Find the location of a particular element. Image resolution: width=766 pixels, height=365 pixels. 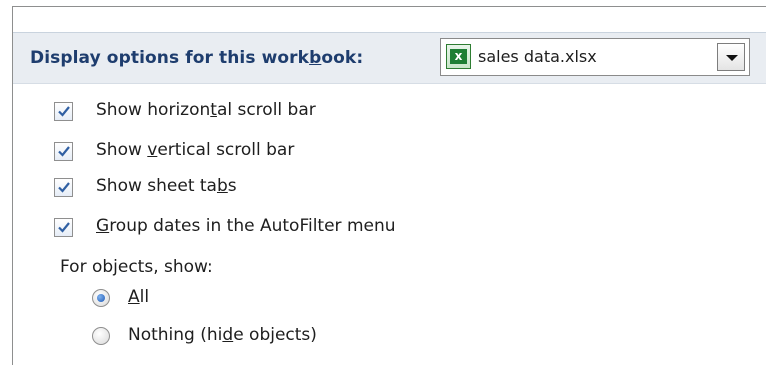

horizontal-scroll-checkbox is located at coordinates (63, 111).